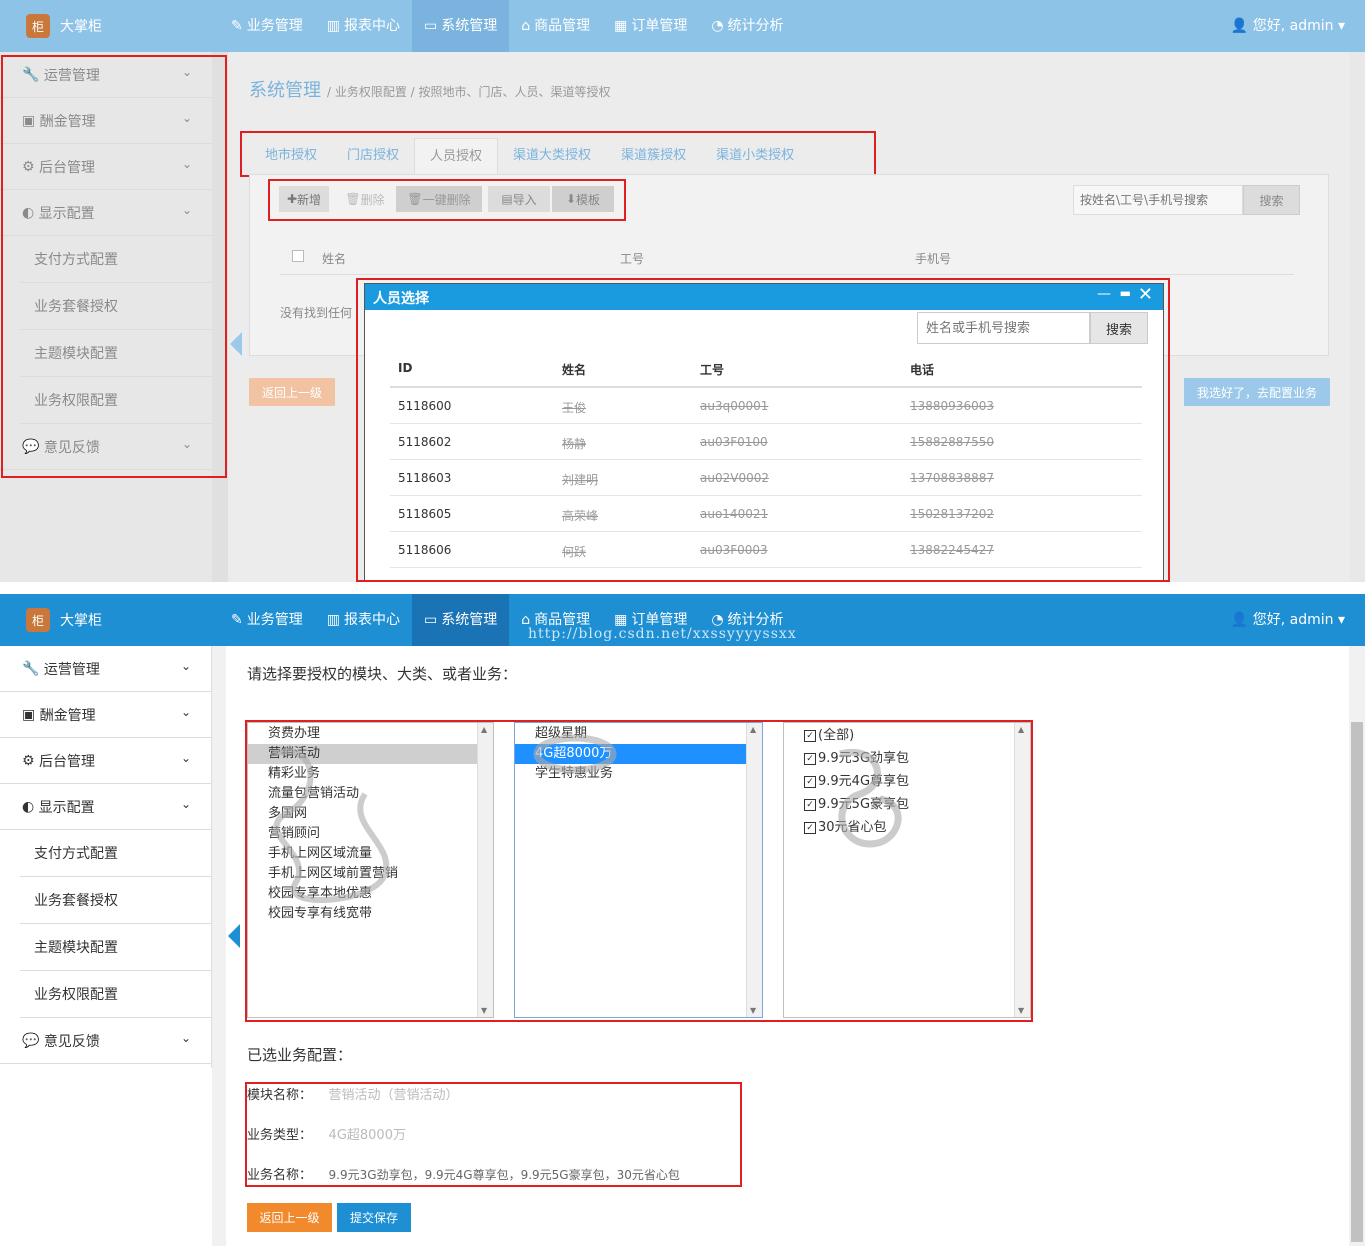 This screenshot has height=1246, width=1365. What do you see at coordinates (1125, 293) in the screenshot?
I see `maximize-icon: ▬` at bounding box center [1125, 293].